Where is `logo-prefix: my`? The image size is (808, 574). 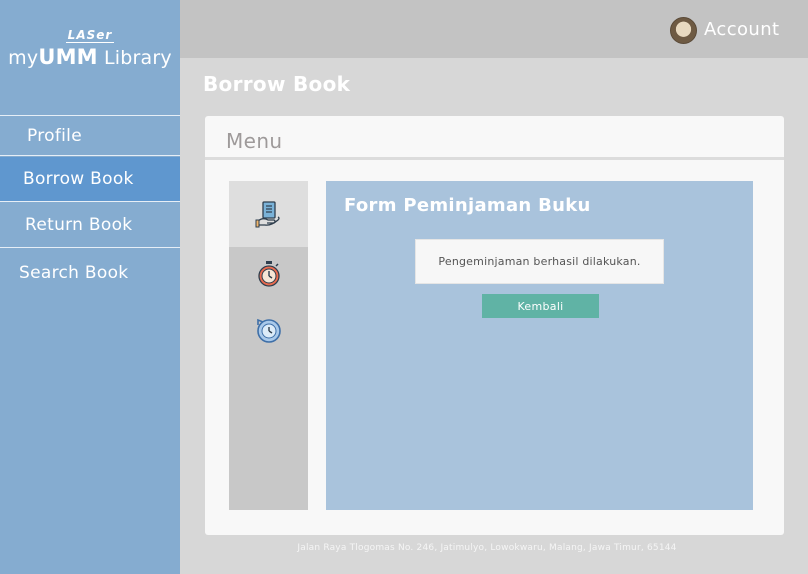
logo-prefix: my is located at coordinates (23, 58).